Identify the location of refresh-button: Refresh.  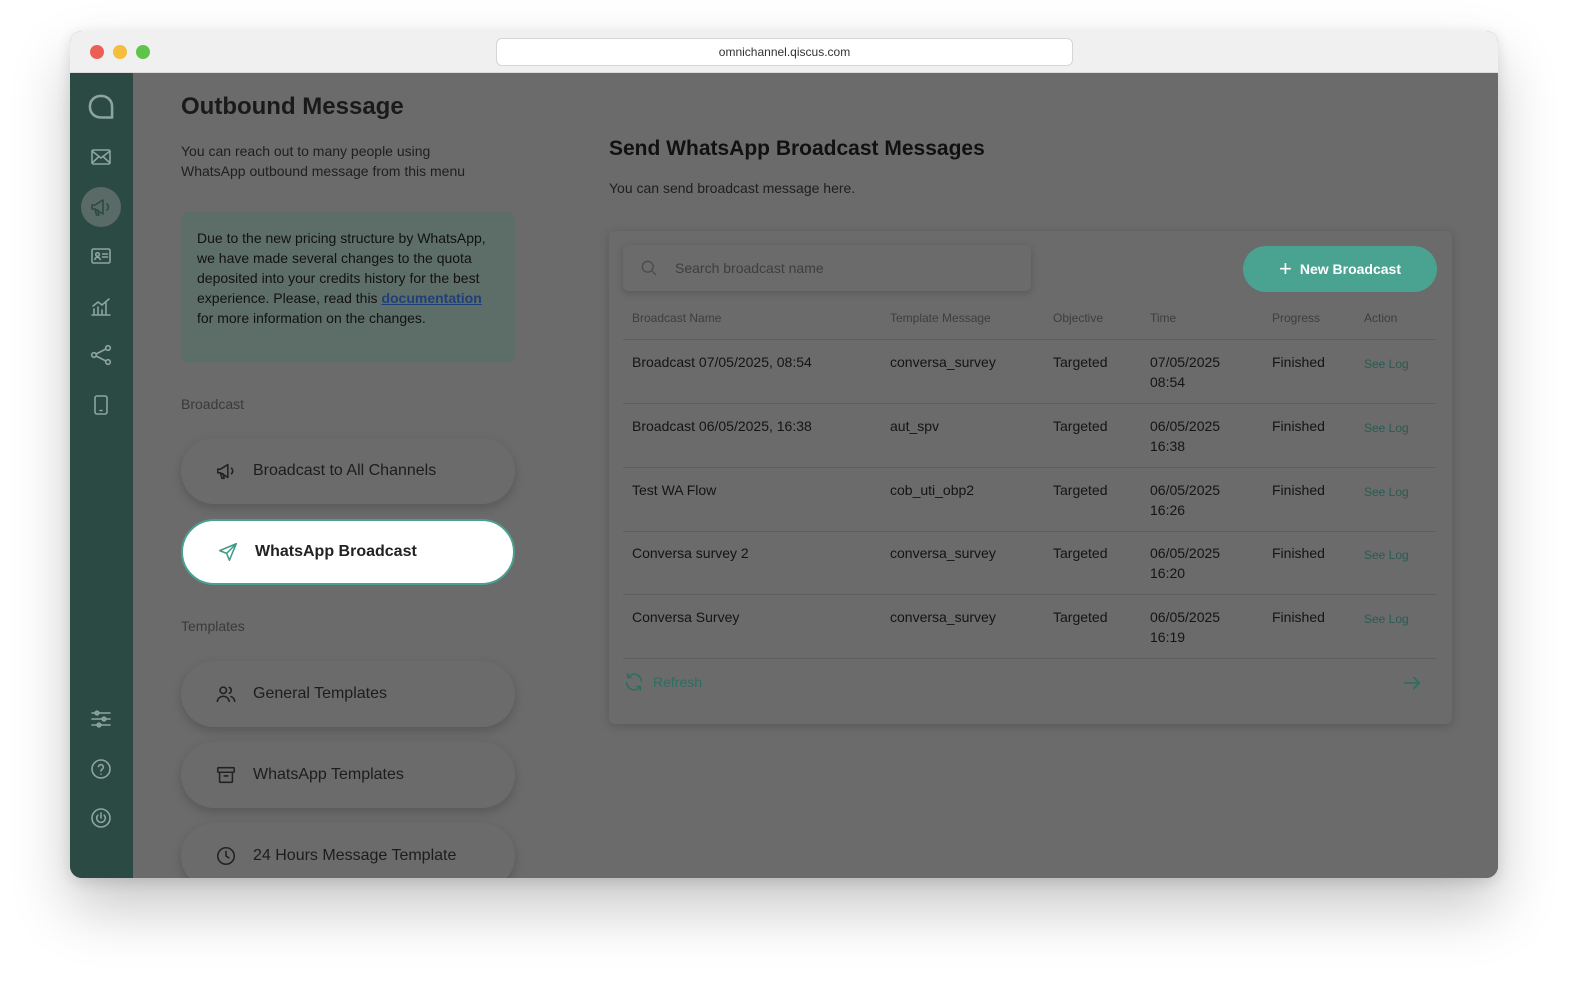
(662, 682).